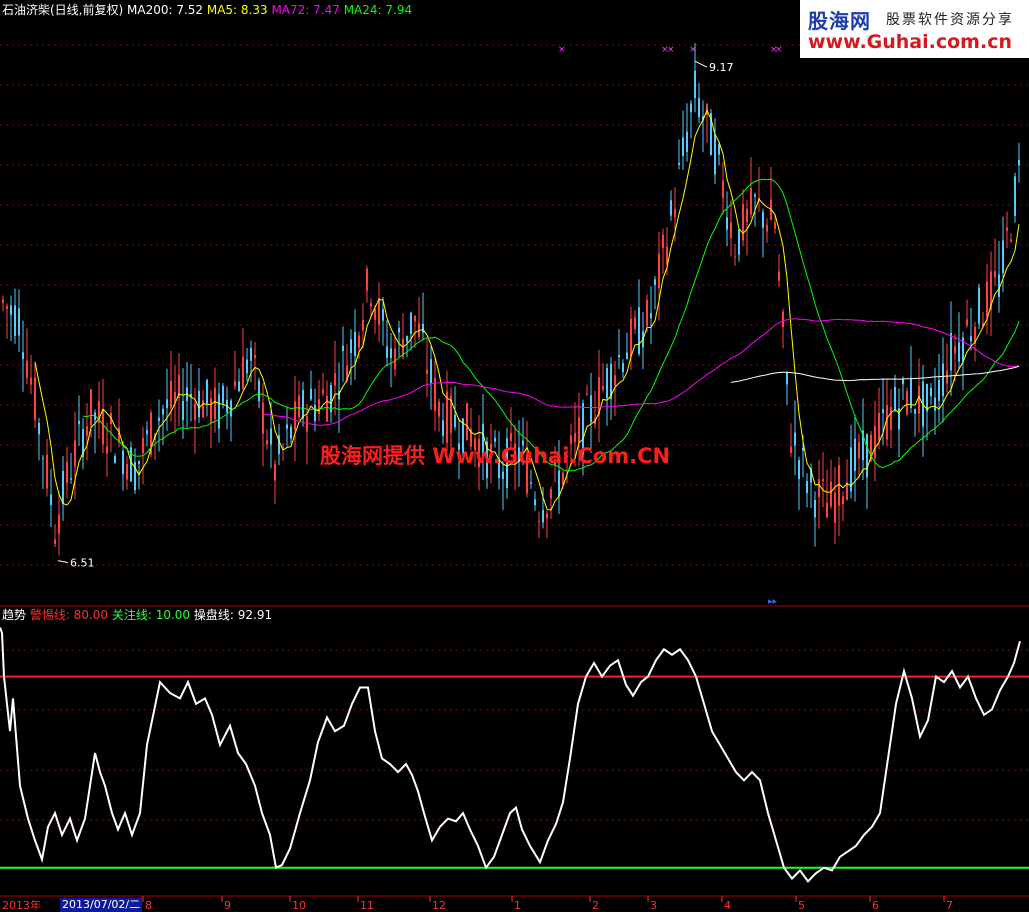 The width and height of the screenshot is (1029, 912). What do you see at coordinates (875, 905) in the screenshot?
I see `month-label: 6` at bounding box center [875, 905].